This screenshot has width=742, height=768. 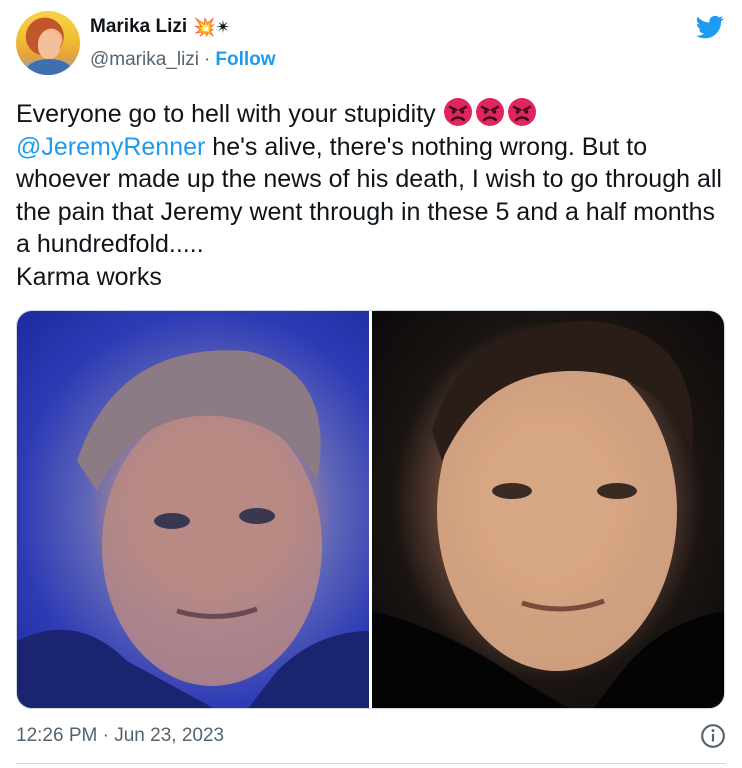 What do you see at coordinates (713, 736) in the screenshot?
I see `info-icon` at bounding box center [713, 736].